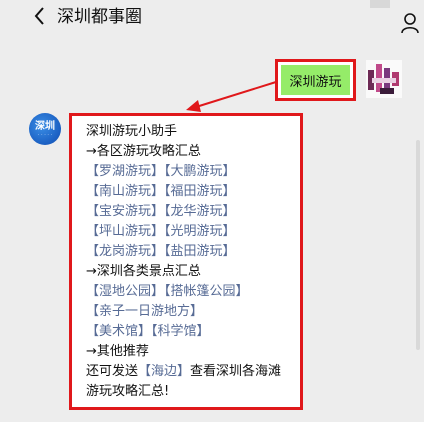 The width and height of the screenshot is (424, 422). Describe the element at coordinates (200, 231) in the screenshot. I see `keyword-link: 【光明游玩】` at that location.